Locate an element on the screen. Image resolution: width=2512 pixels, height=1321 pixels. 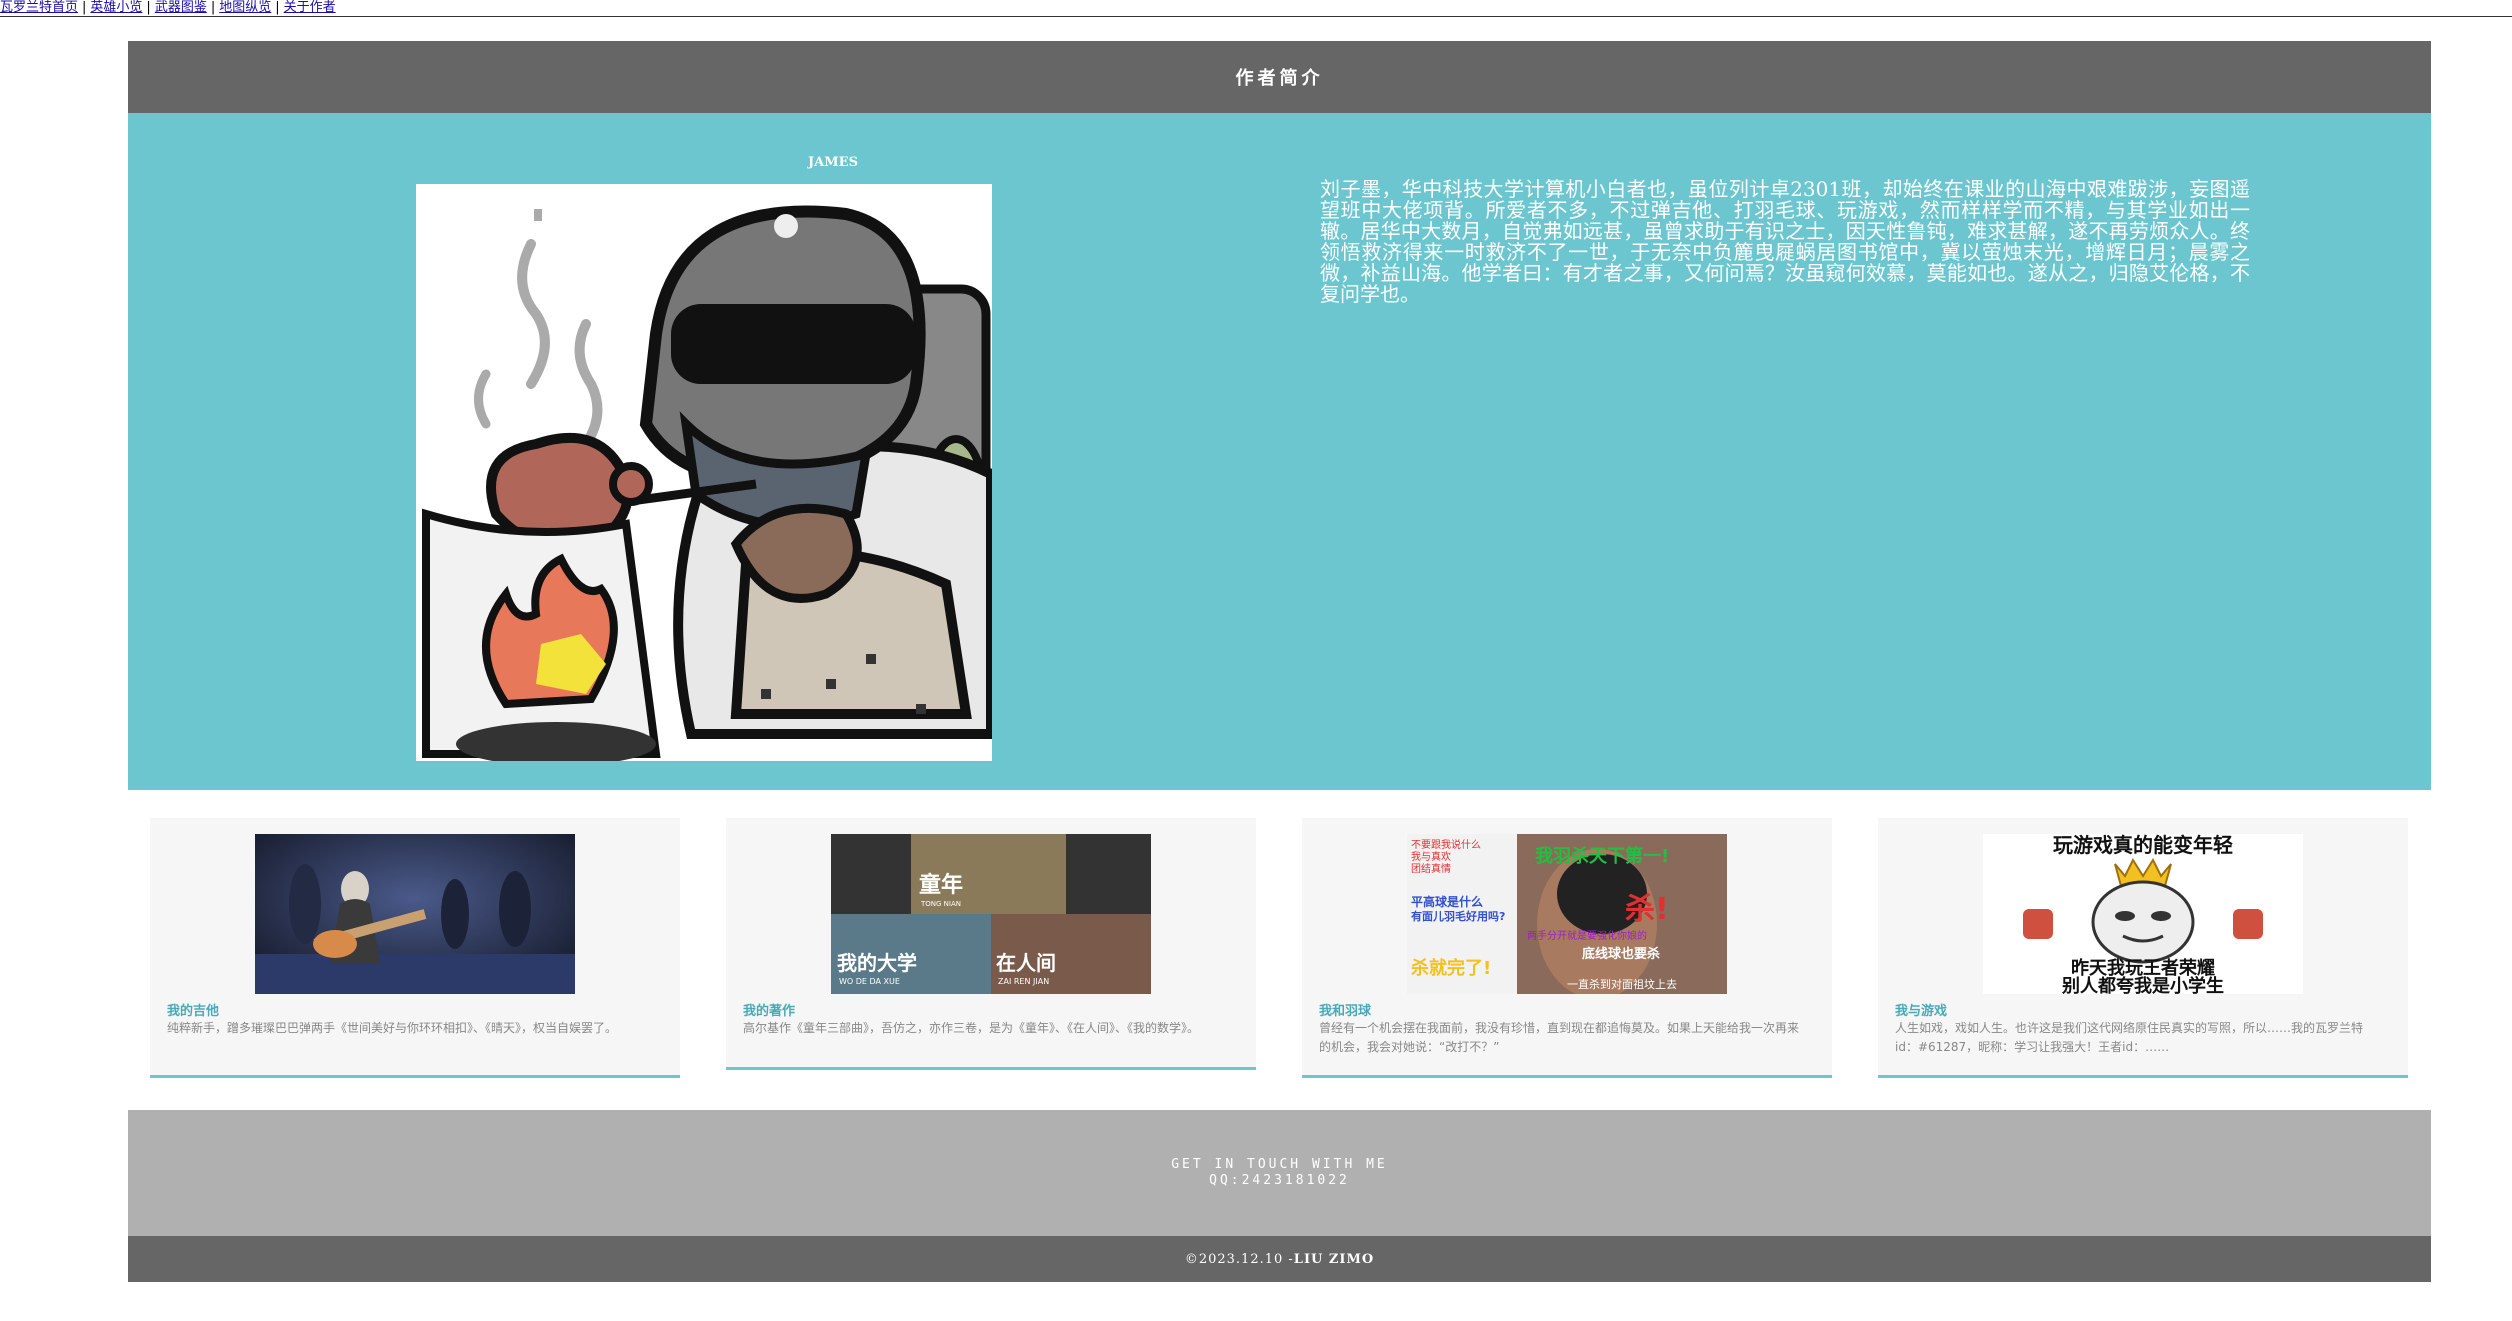
card-title: 我的吉他 is located at coordinates (193, 1009).